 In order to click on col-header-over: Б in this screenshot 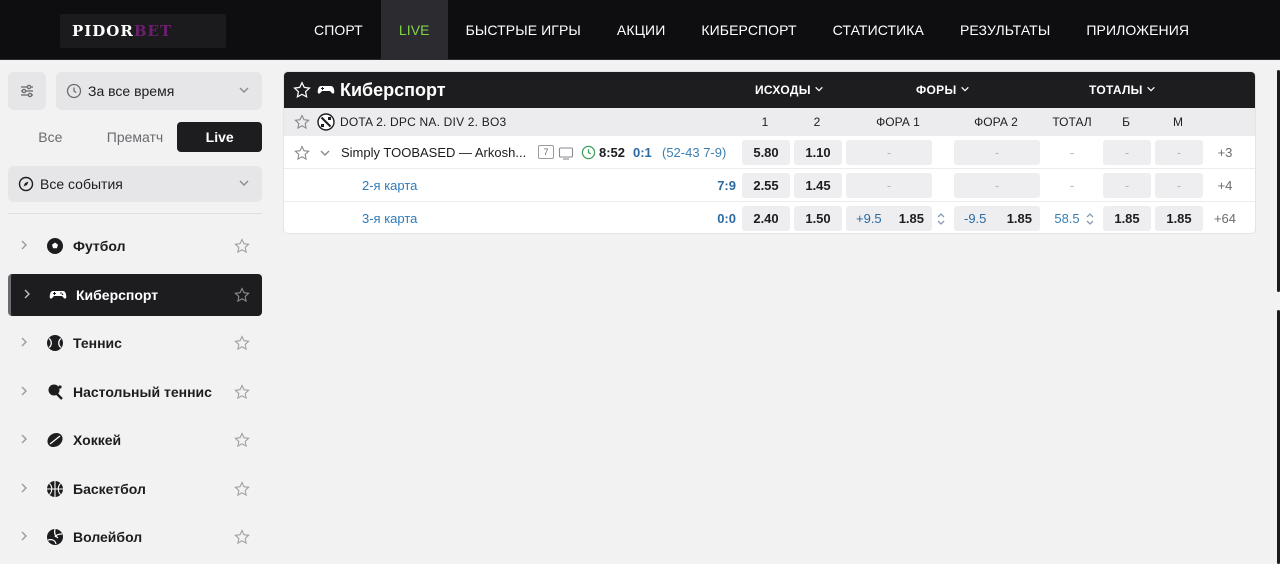, I will do `click(1126, 122)`.